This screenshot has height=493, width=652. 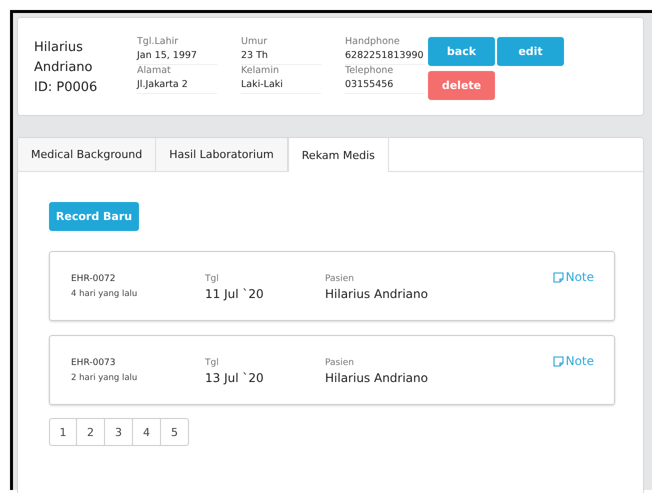 What do you see at coordinates (260, 71) in the screenshot?
I see `field-label: Kelamin` at bounding box center [260, 71].